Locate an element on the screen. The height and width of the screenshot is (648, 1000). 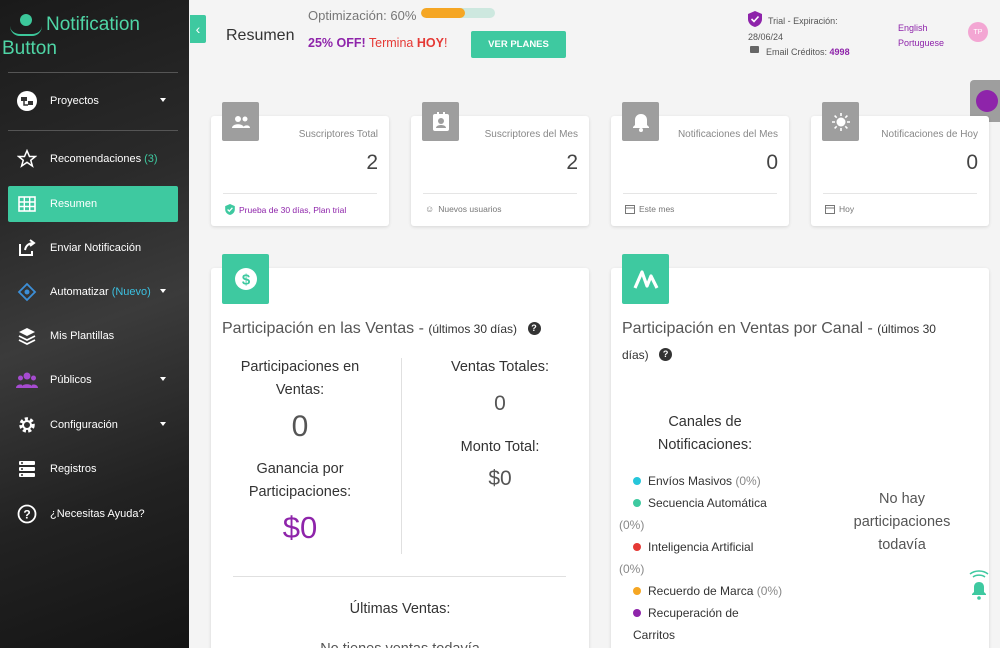
language-english-link: English is located at coordinates (913, 28).